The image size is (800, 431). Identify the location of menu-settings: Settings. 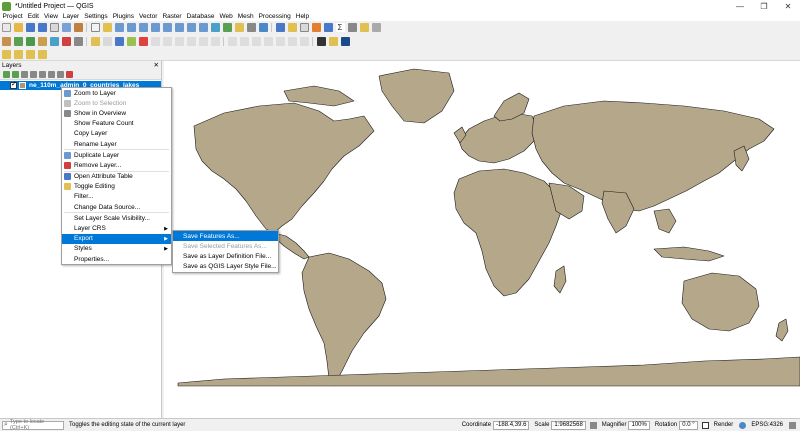
(96, 16).